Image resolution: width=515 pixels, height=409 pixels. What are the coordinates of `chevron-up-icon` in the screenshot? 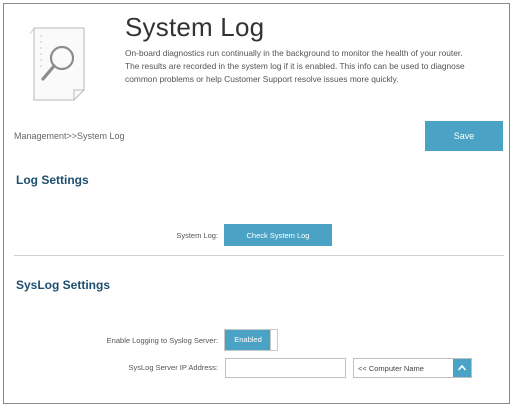 It's located at (462, 368).